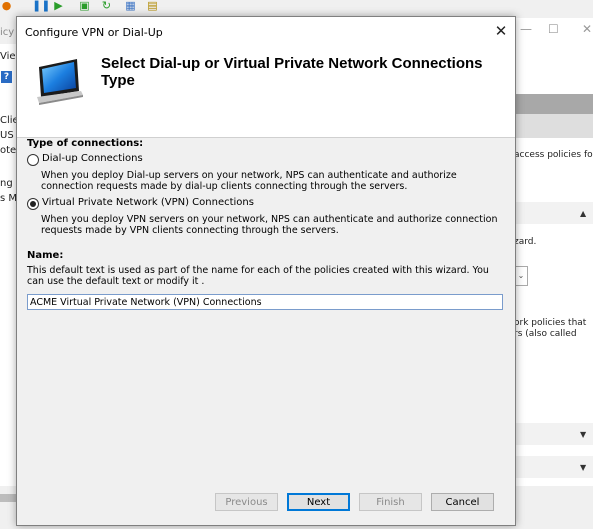 The image size is (593, 529). What do you see at coordinates (33, 204) in the screenshot?
I see `vpn-radio-button` at bounding box center [33, 204].